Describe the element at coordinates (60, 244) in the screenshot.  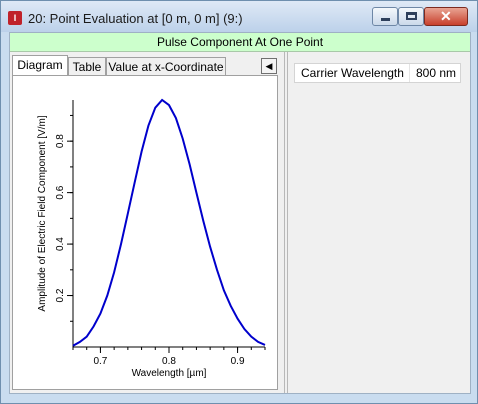
I see `y-tick-label: 0.4` at that location.